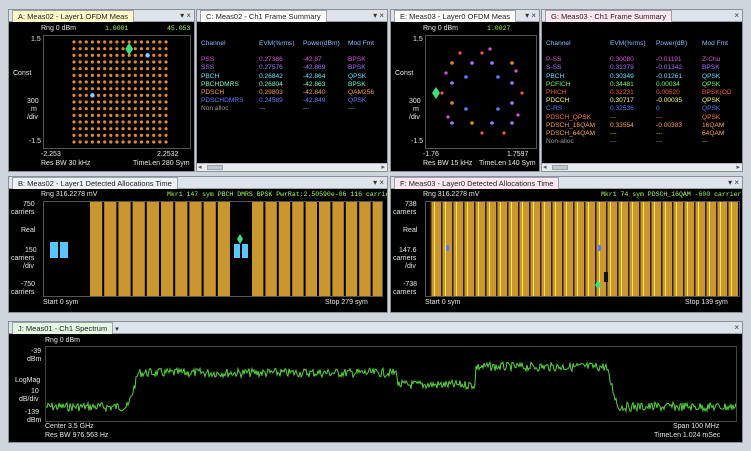 Image resolution: width=751 pixels, height=451 pixels. Describe the element at coordinates (292, 167) in the screenshot. I see `pane-c-hscroll: ◂ ▸` at that location.